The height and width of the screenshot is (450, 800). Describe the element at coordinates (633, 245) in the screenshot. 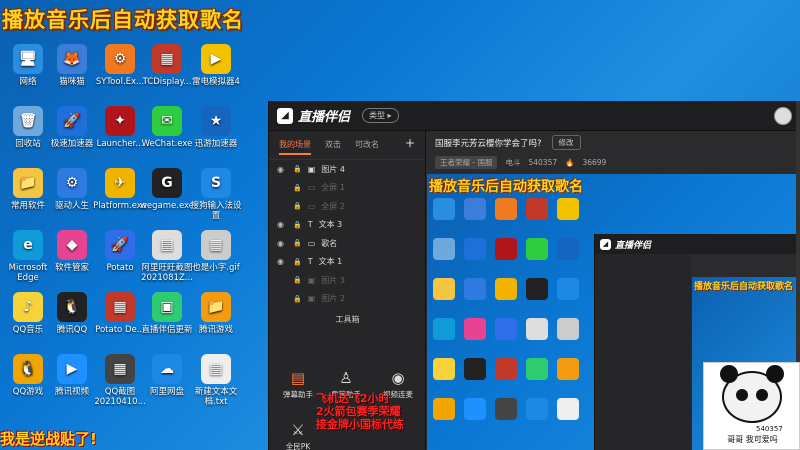

I see `nested-app-name: 直播伴侣` at that location.